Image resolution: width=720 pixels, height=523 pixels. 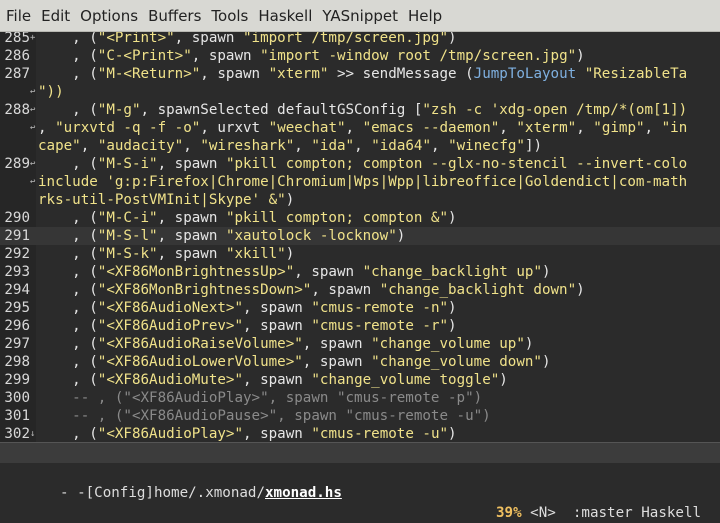 I want to click on menu-edit: Edit, so click(x=55, y=16).